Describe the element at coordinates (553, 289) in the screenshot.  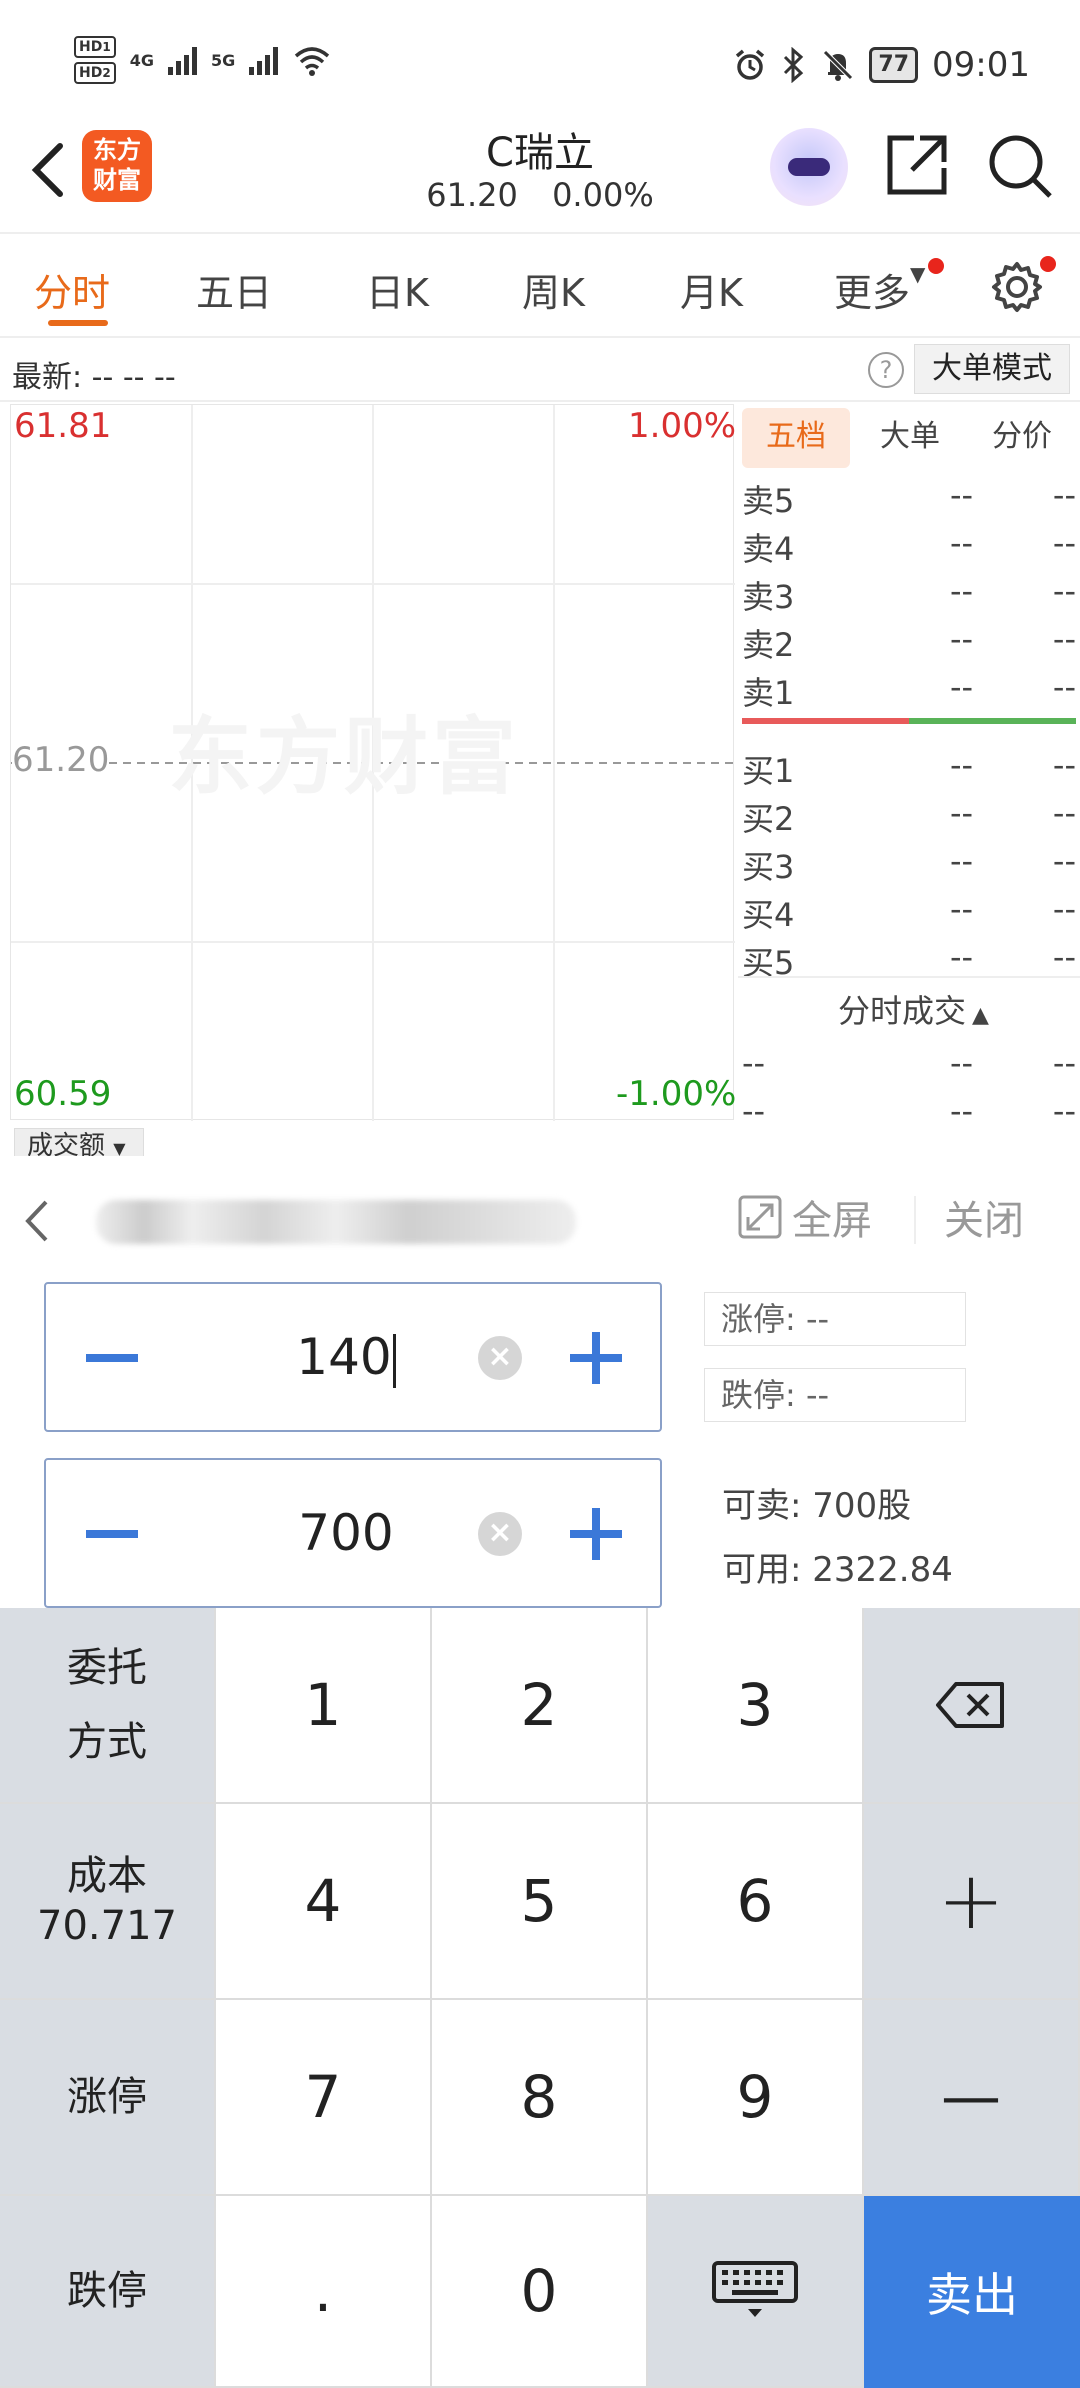
I see `tab-weekly-k: 周K` at that location.